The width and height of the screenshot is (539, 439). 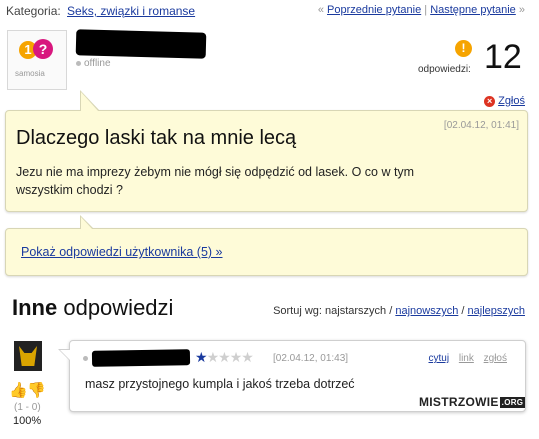 I want to click on answer-actions: cytuj link zgłoś, so click(x=465, y=358).